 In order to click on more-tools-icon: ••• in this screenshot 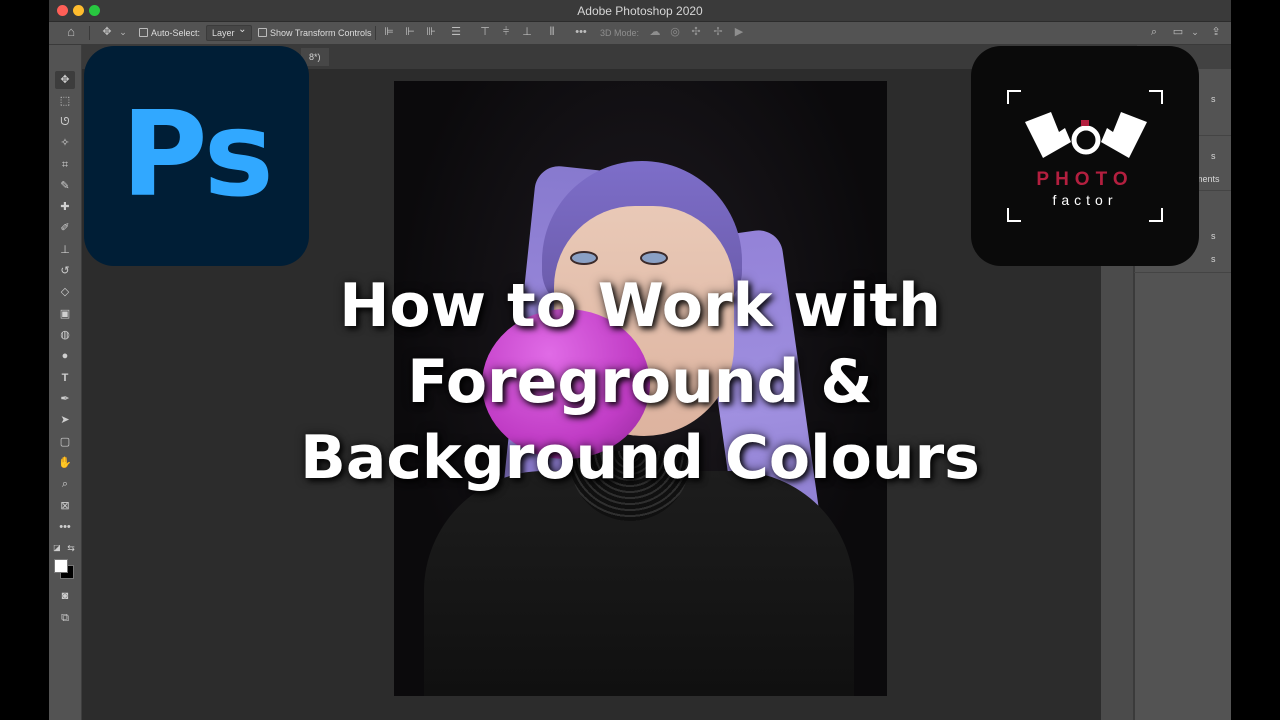, I will do `click(65, 527)`.